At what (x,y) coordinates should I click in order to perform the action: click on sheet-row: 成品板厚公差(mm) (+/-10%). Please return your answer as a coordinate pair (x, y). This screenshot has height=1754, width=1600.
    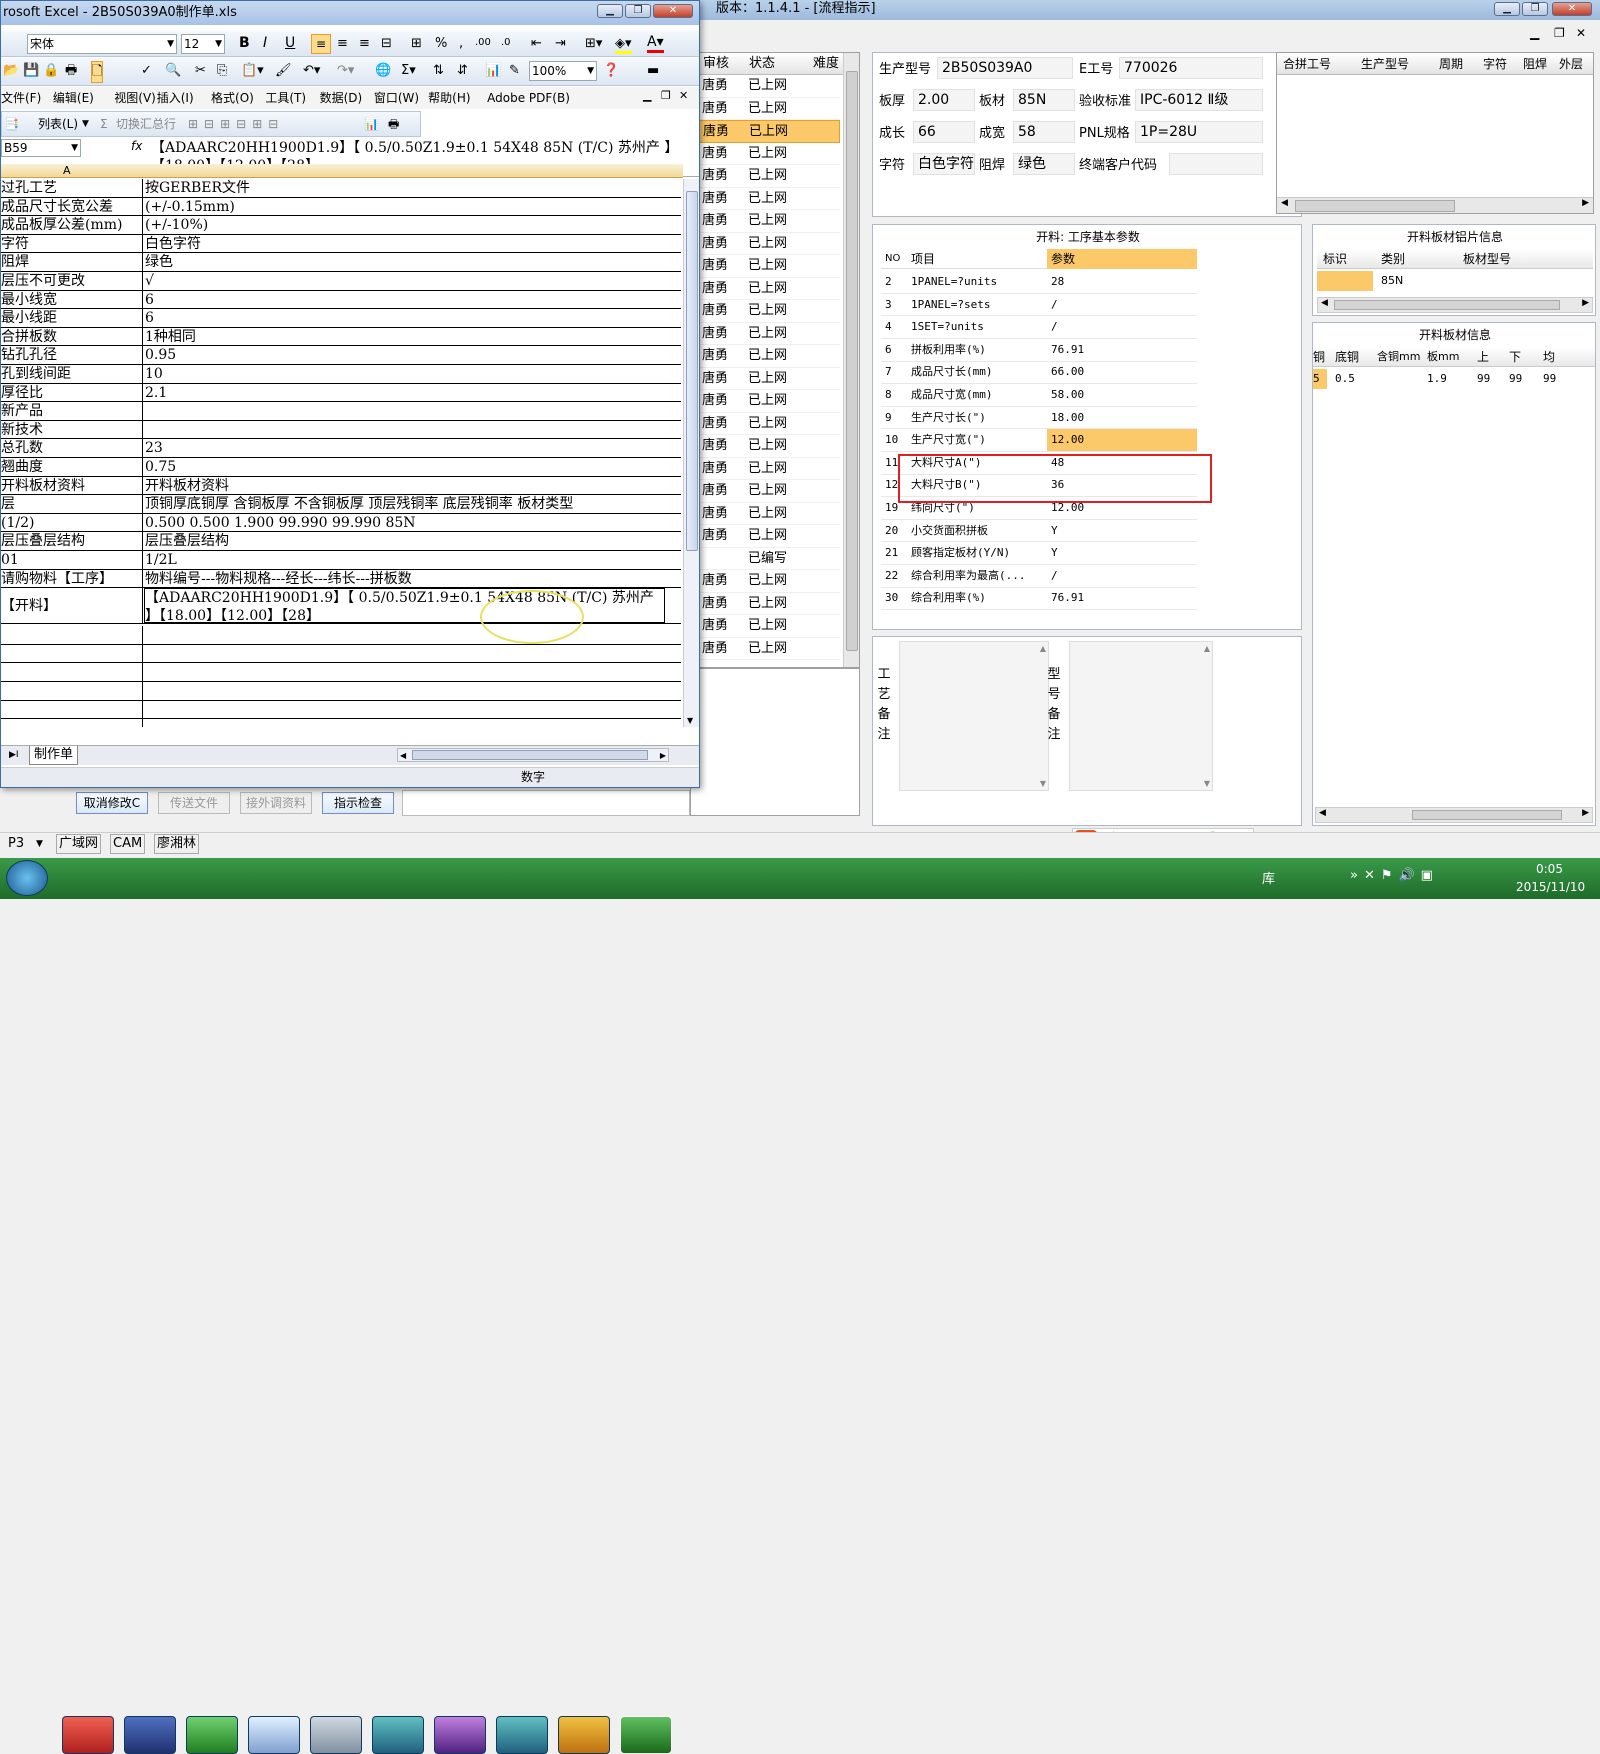
    Looking at the image, I should click on (341, 225).